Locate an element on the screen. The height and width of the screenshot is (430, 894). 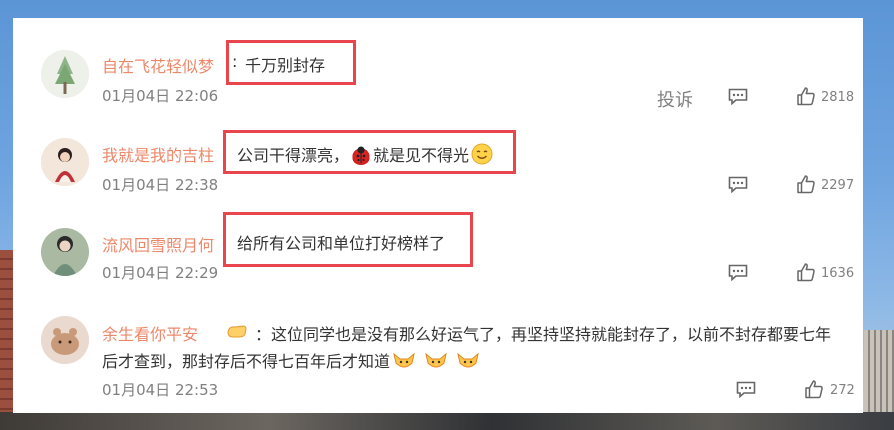
comment-text-part: 公司干得漂亮， is located at coordinates (293, 155).